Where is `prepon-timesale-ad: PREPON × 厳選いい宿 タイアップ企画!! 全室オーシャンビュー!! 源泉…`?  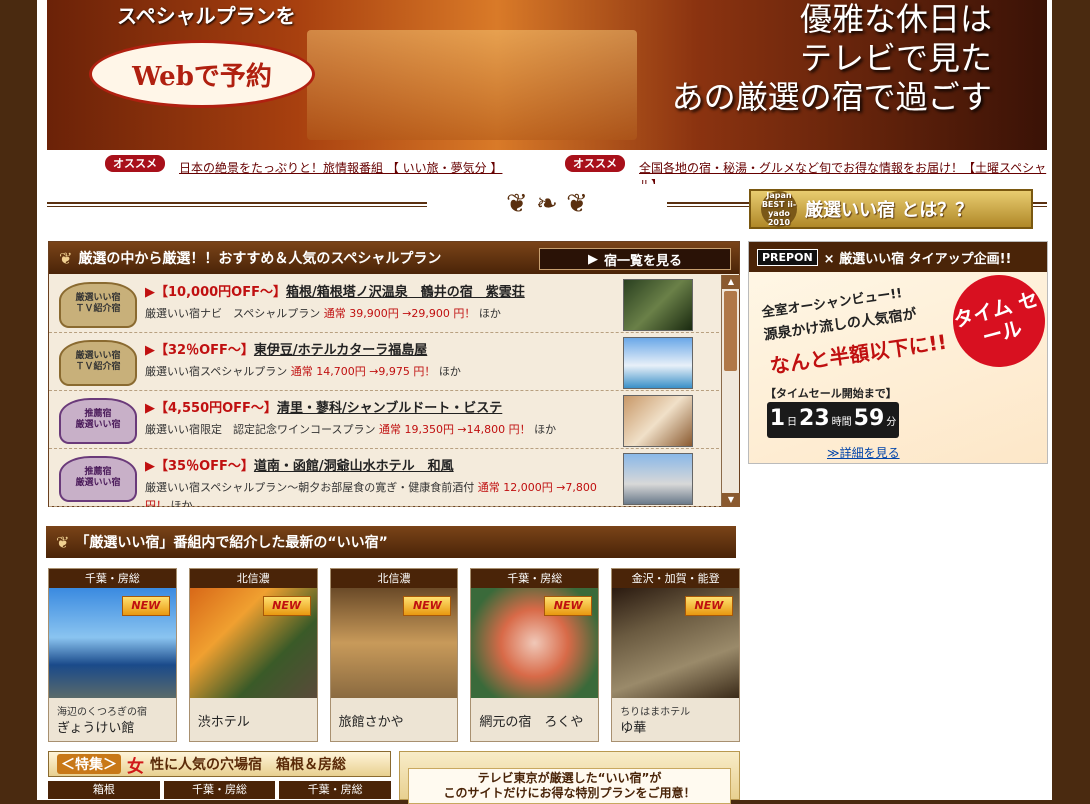
prepon-timesale-ad: PREPON × 厳選いい宿 タイアップ企画!! 全室オーシャンビュー!! 源泉… is located at coordinates (902, 352).